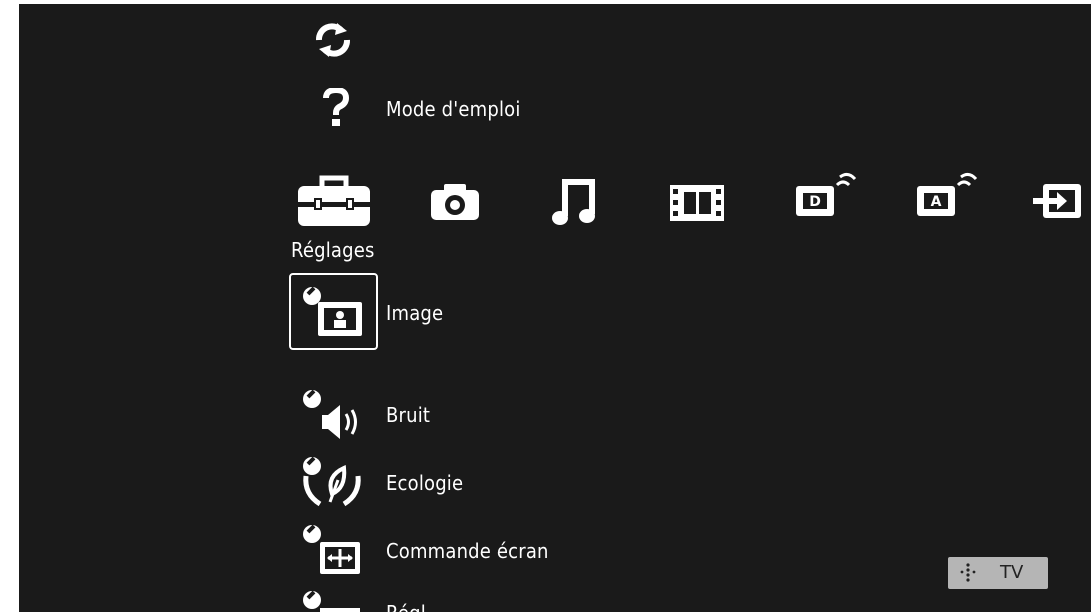 The height and width of the screenshot is (612, 1091). What do you see at coordinates (332, 414) in the screenshot?
I see `sound-settings-icon` at bounding box center [332, 414].